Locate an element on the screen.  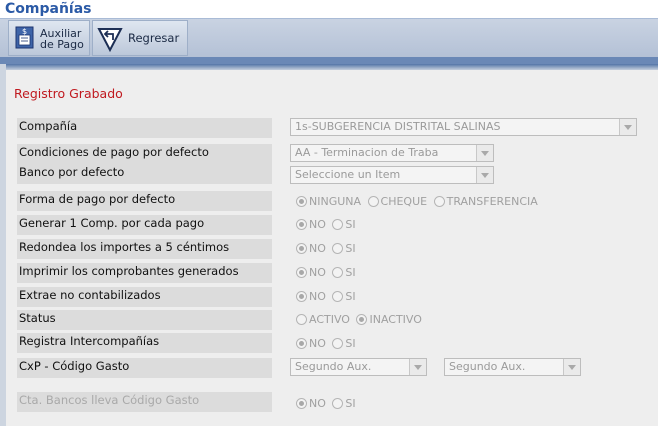
condiciones-select: AA - Terminacion de Traba is located at coordinates (392, 153).